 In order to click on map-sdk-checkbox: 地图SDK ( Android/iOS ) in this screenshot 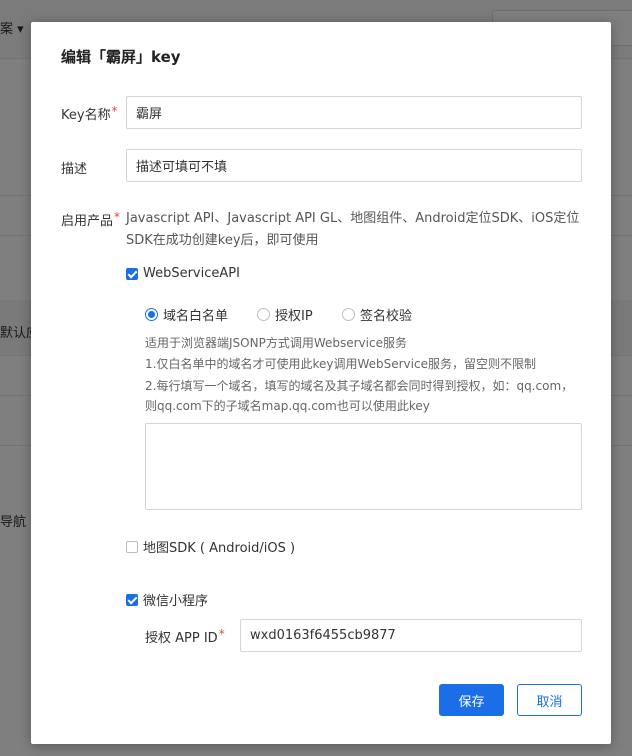, I will do `click(210, 546)`.